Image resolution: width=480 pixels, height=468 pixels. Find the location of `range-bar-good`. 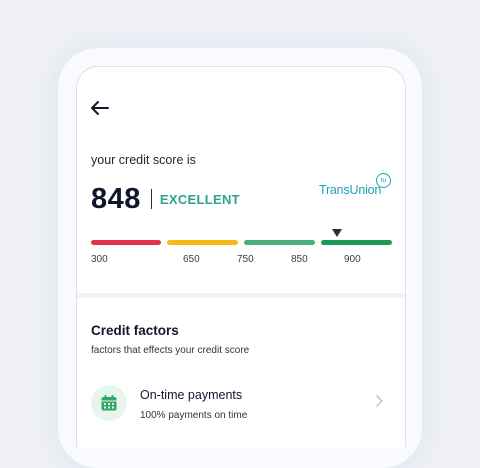

range-bar-good is located at coordinates (279, 242).